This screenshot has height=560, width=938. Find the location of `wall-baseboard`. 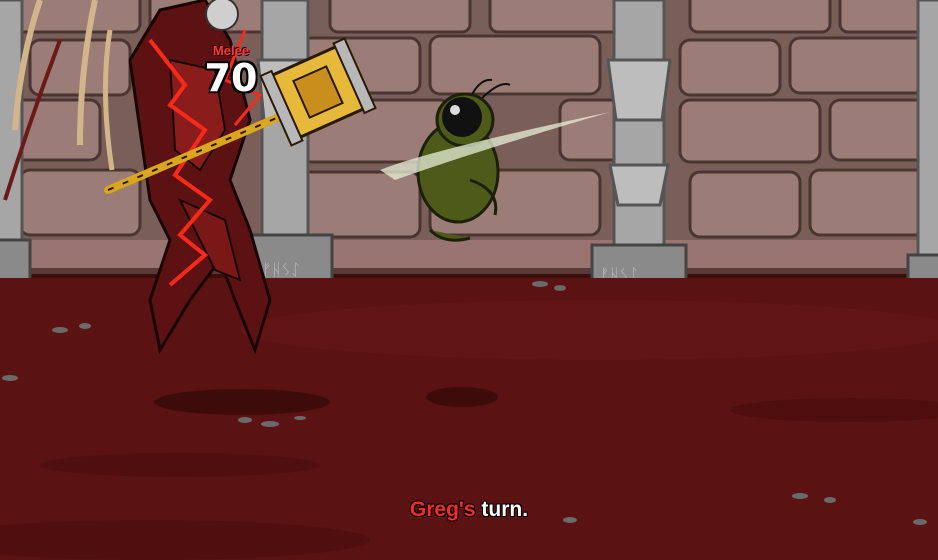

wall-baseboard is located at coordinates (469, 256).